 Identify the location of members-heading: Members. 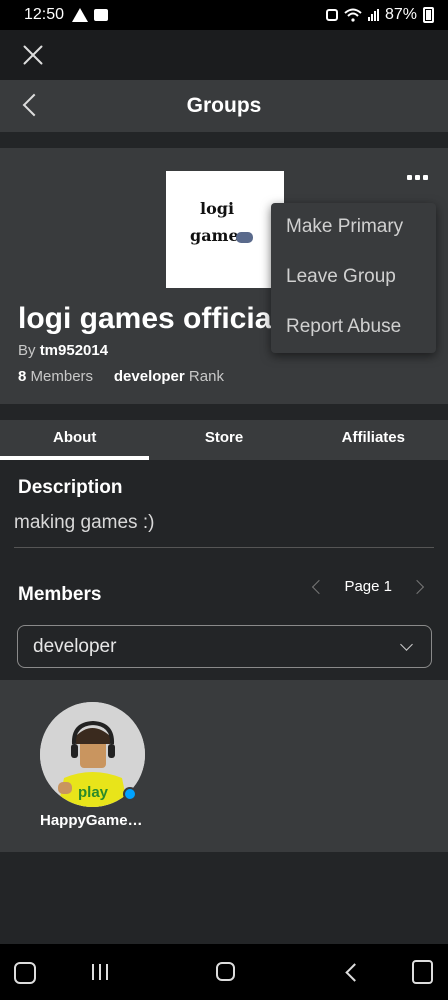
(60, 594).